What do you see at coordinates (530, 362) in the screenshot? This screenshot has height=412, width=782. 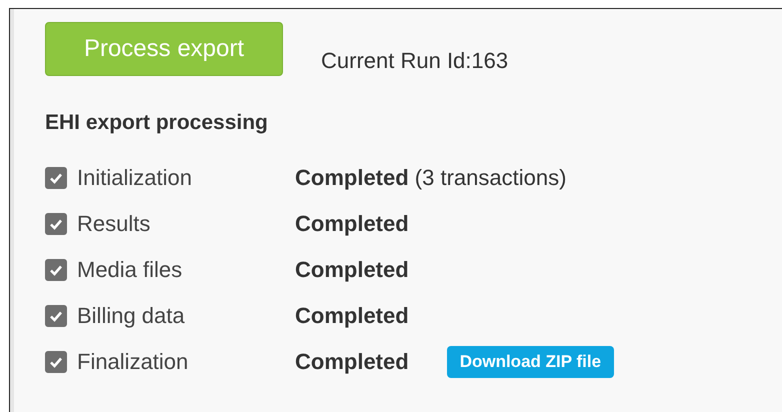 I see `download-button: Download ZIP file` at bounding box center [530, 362].